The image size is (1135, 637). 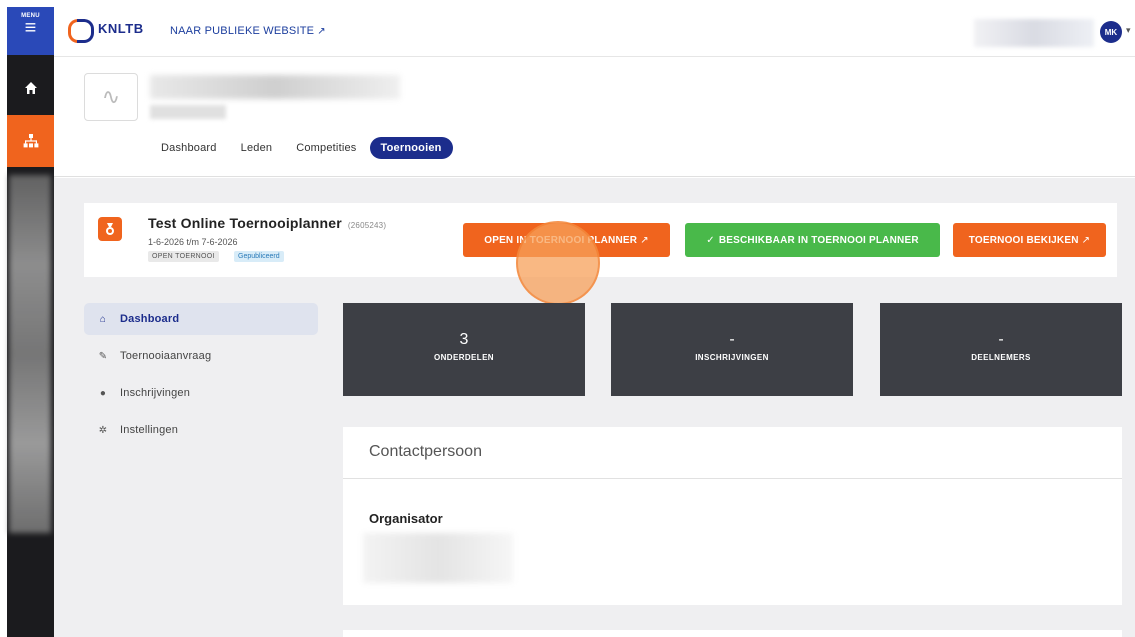 I want to click on hamburger-icon: ≡, so click(x=30, y=28).